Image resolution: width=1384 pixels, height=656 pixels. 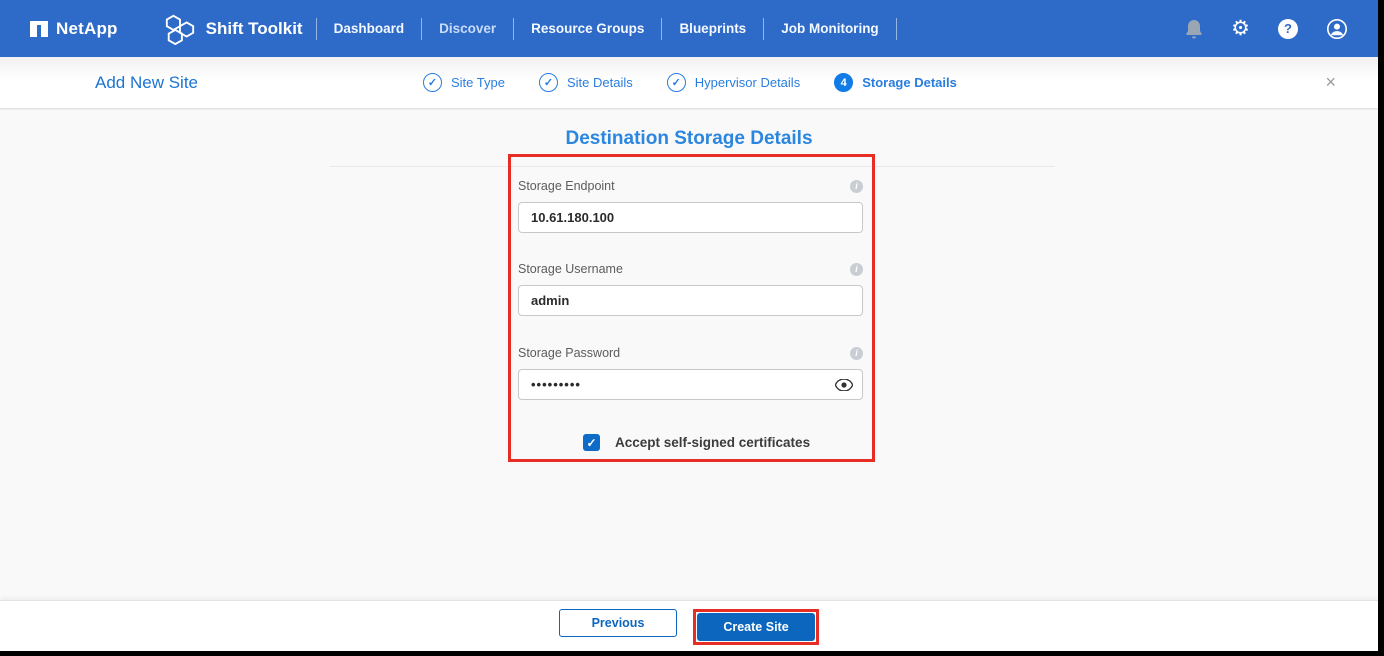 I want to click on annotation-highlight-create-button: Create Site, so click(x=756, y=627).